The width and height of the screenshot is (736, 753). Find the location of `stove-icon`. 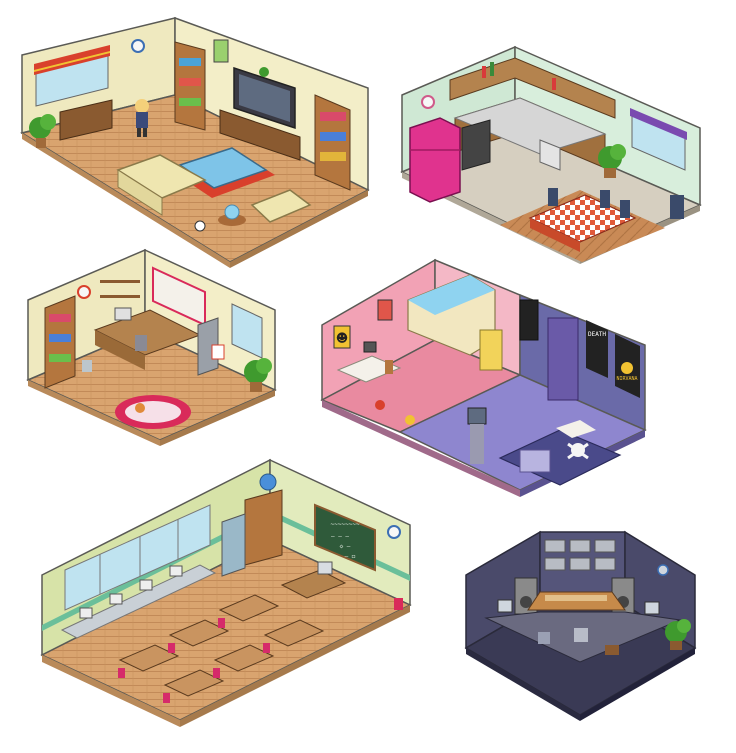

stove-icon is located at coordinates (476, 145).